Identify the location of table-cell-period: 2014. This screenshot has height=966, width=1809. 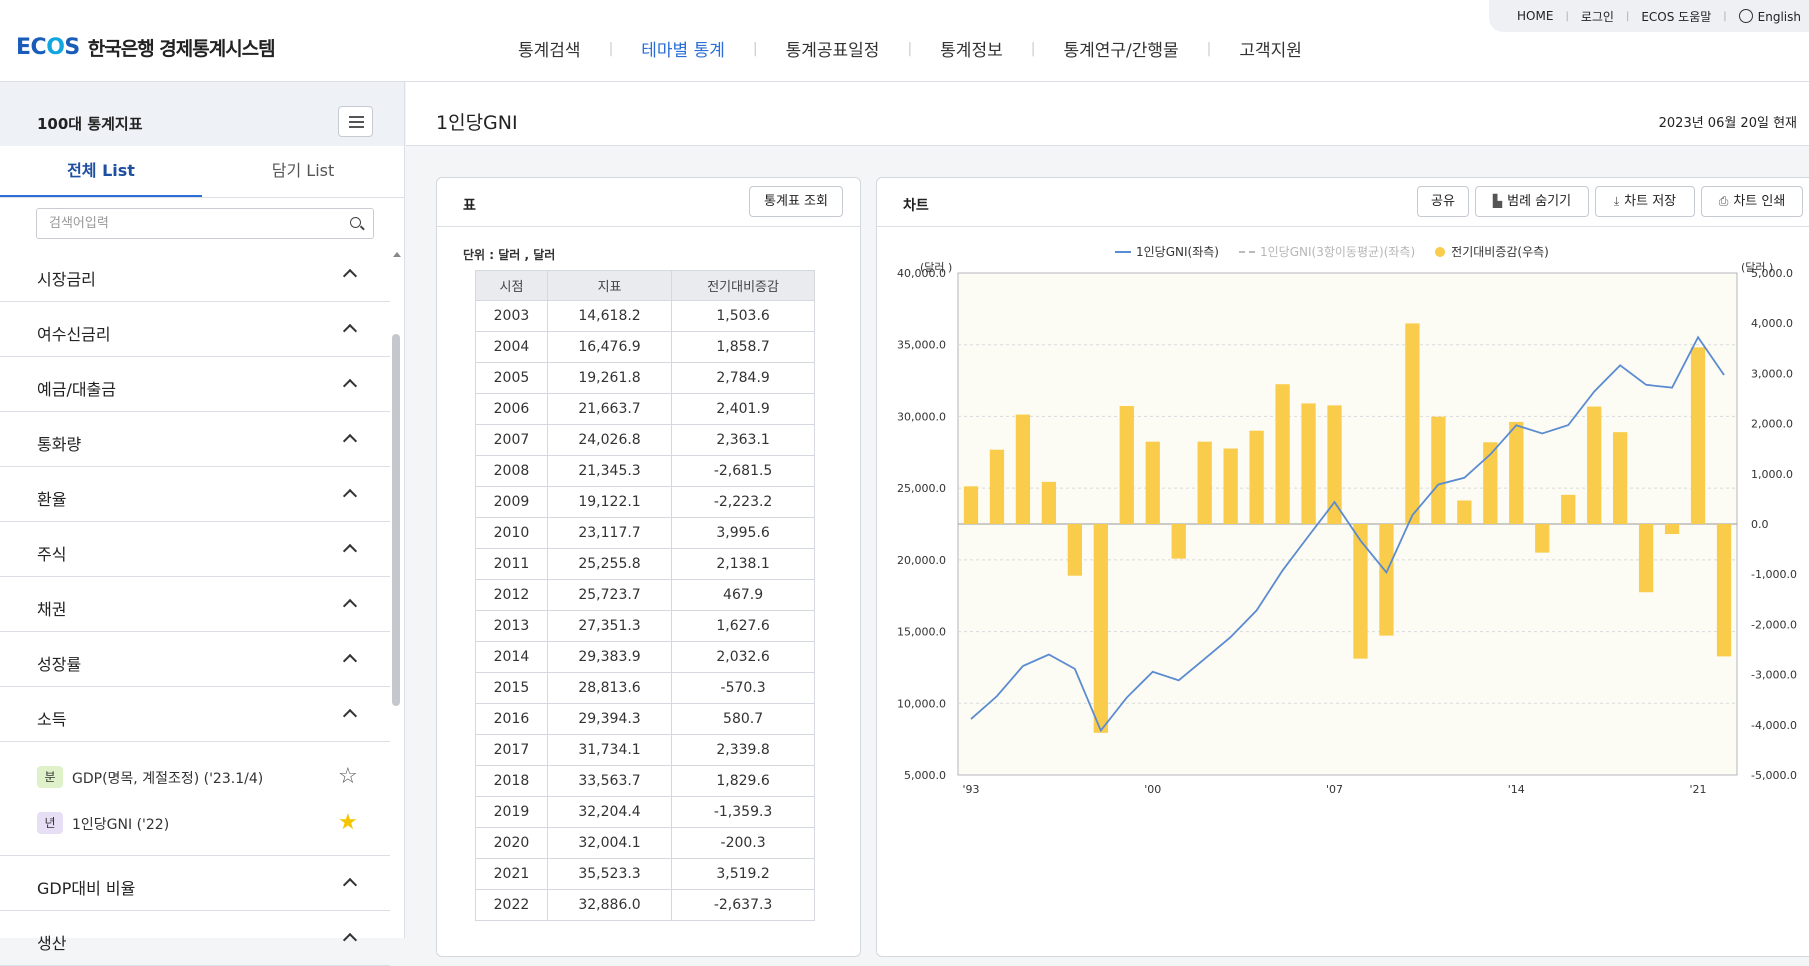
(511, 657).